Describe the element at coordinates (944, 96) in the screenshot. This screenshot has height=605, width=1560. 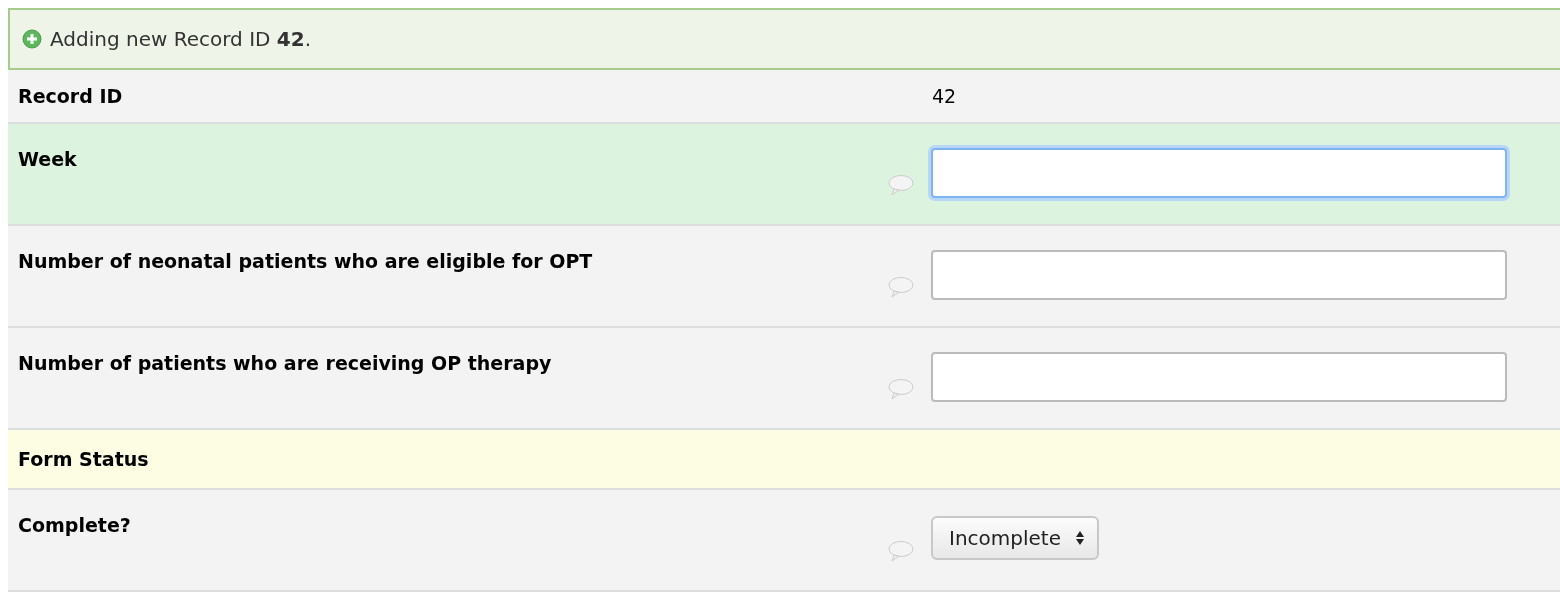
I see `record-id-value: 42` at that location.